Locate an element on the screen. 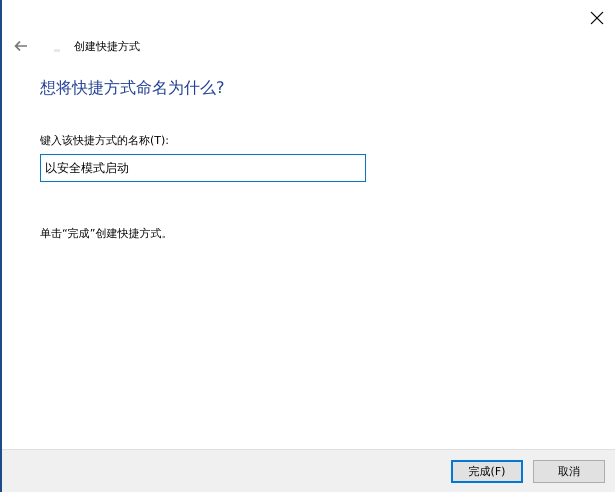  close-icon is located at coordinates (597, 18).